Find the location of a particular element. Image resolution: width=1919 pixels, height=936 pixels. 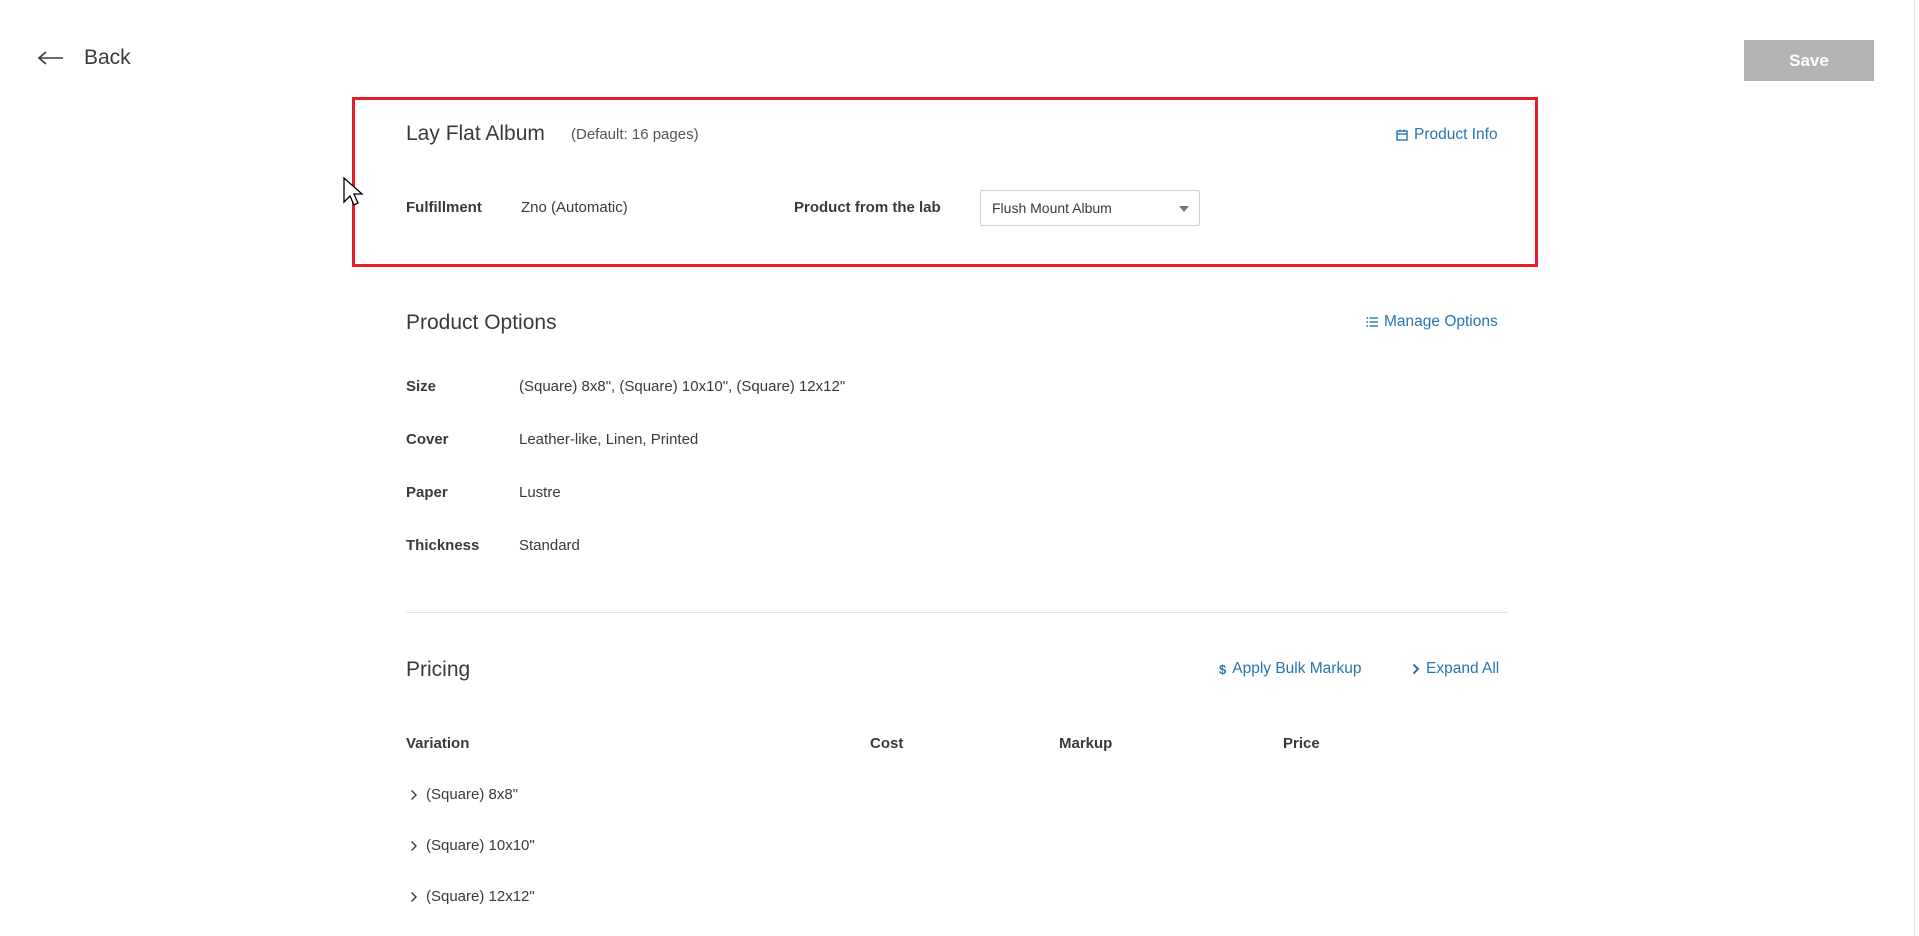

variation-row-8x8: (Square) 8x8" is located at coordinates (464, 794).